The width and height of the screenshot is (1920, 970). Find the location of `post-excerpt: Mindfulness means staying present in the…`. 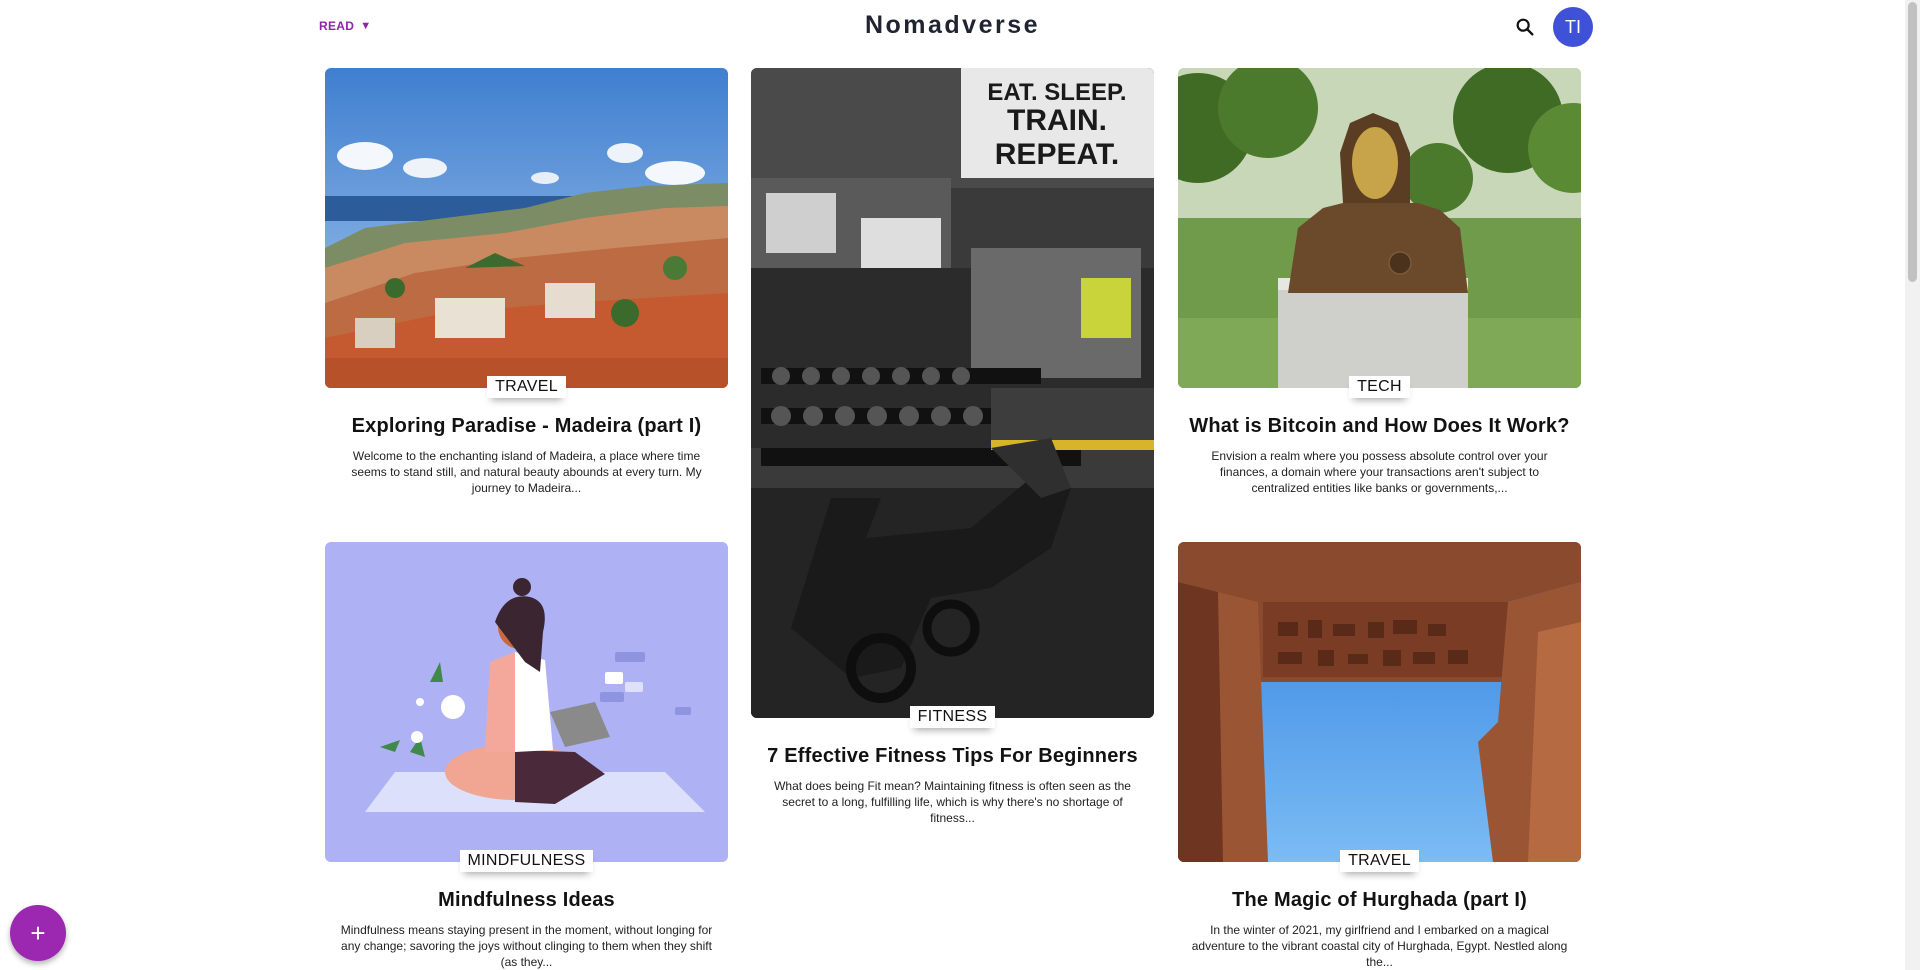

post-excerpt: Mindfulness means staying present in the… is located at coordinates (526, 946).